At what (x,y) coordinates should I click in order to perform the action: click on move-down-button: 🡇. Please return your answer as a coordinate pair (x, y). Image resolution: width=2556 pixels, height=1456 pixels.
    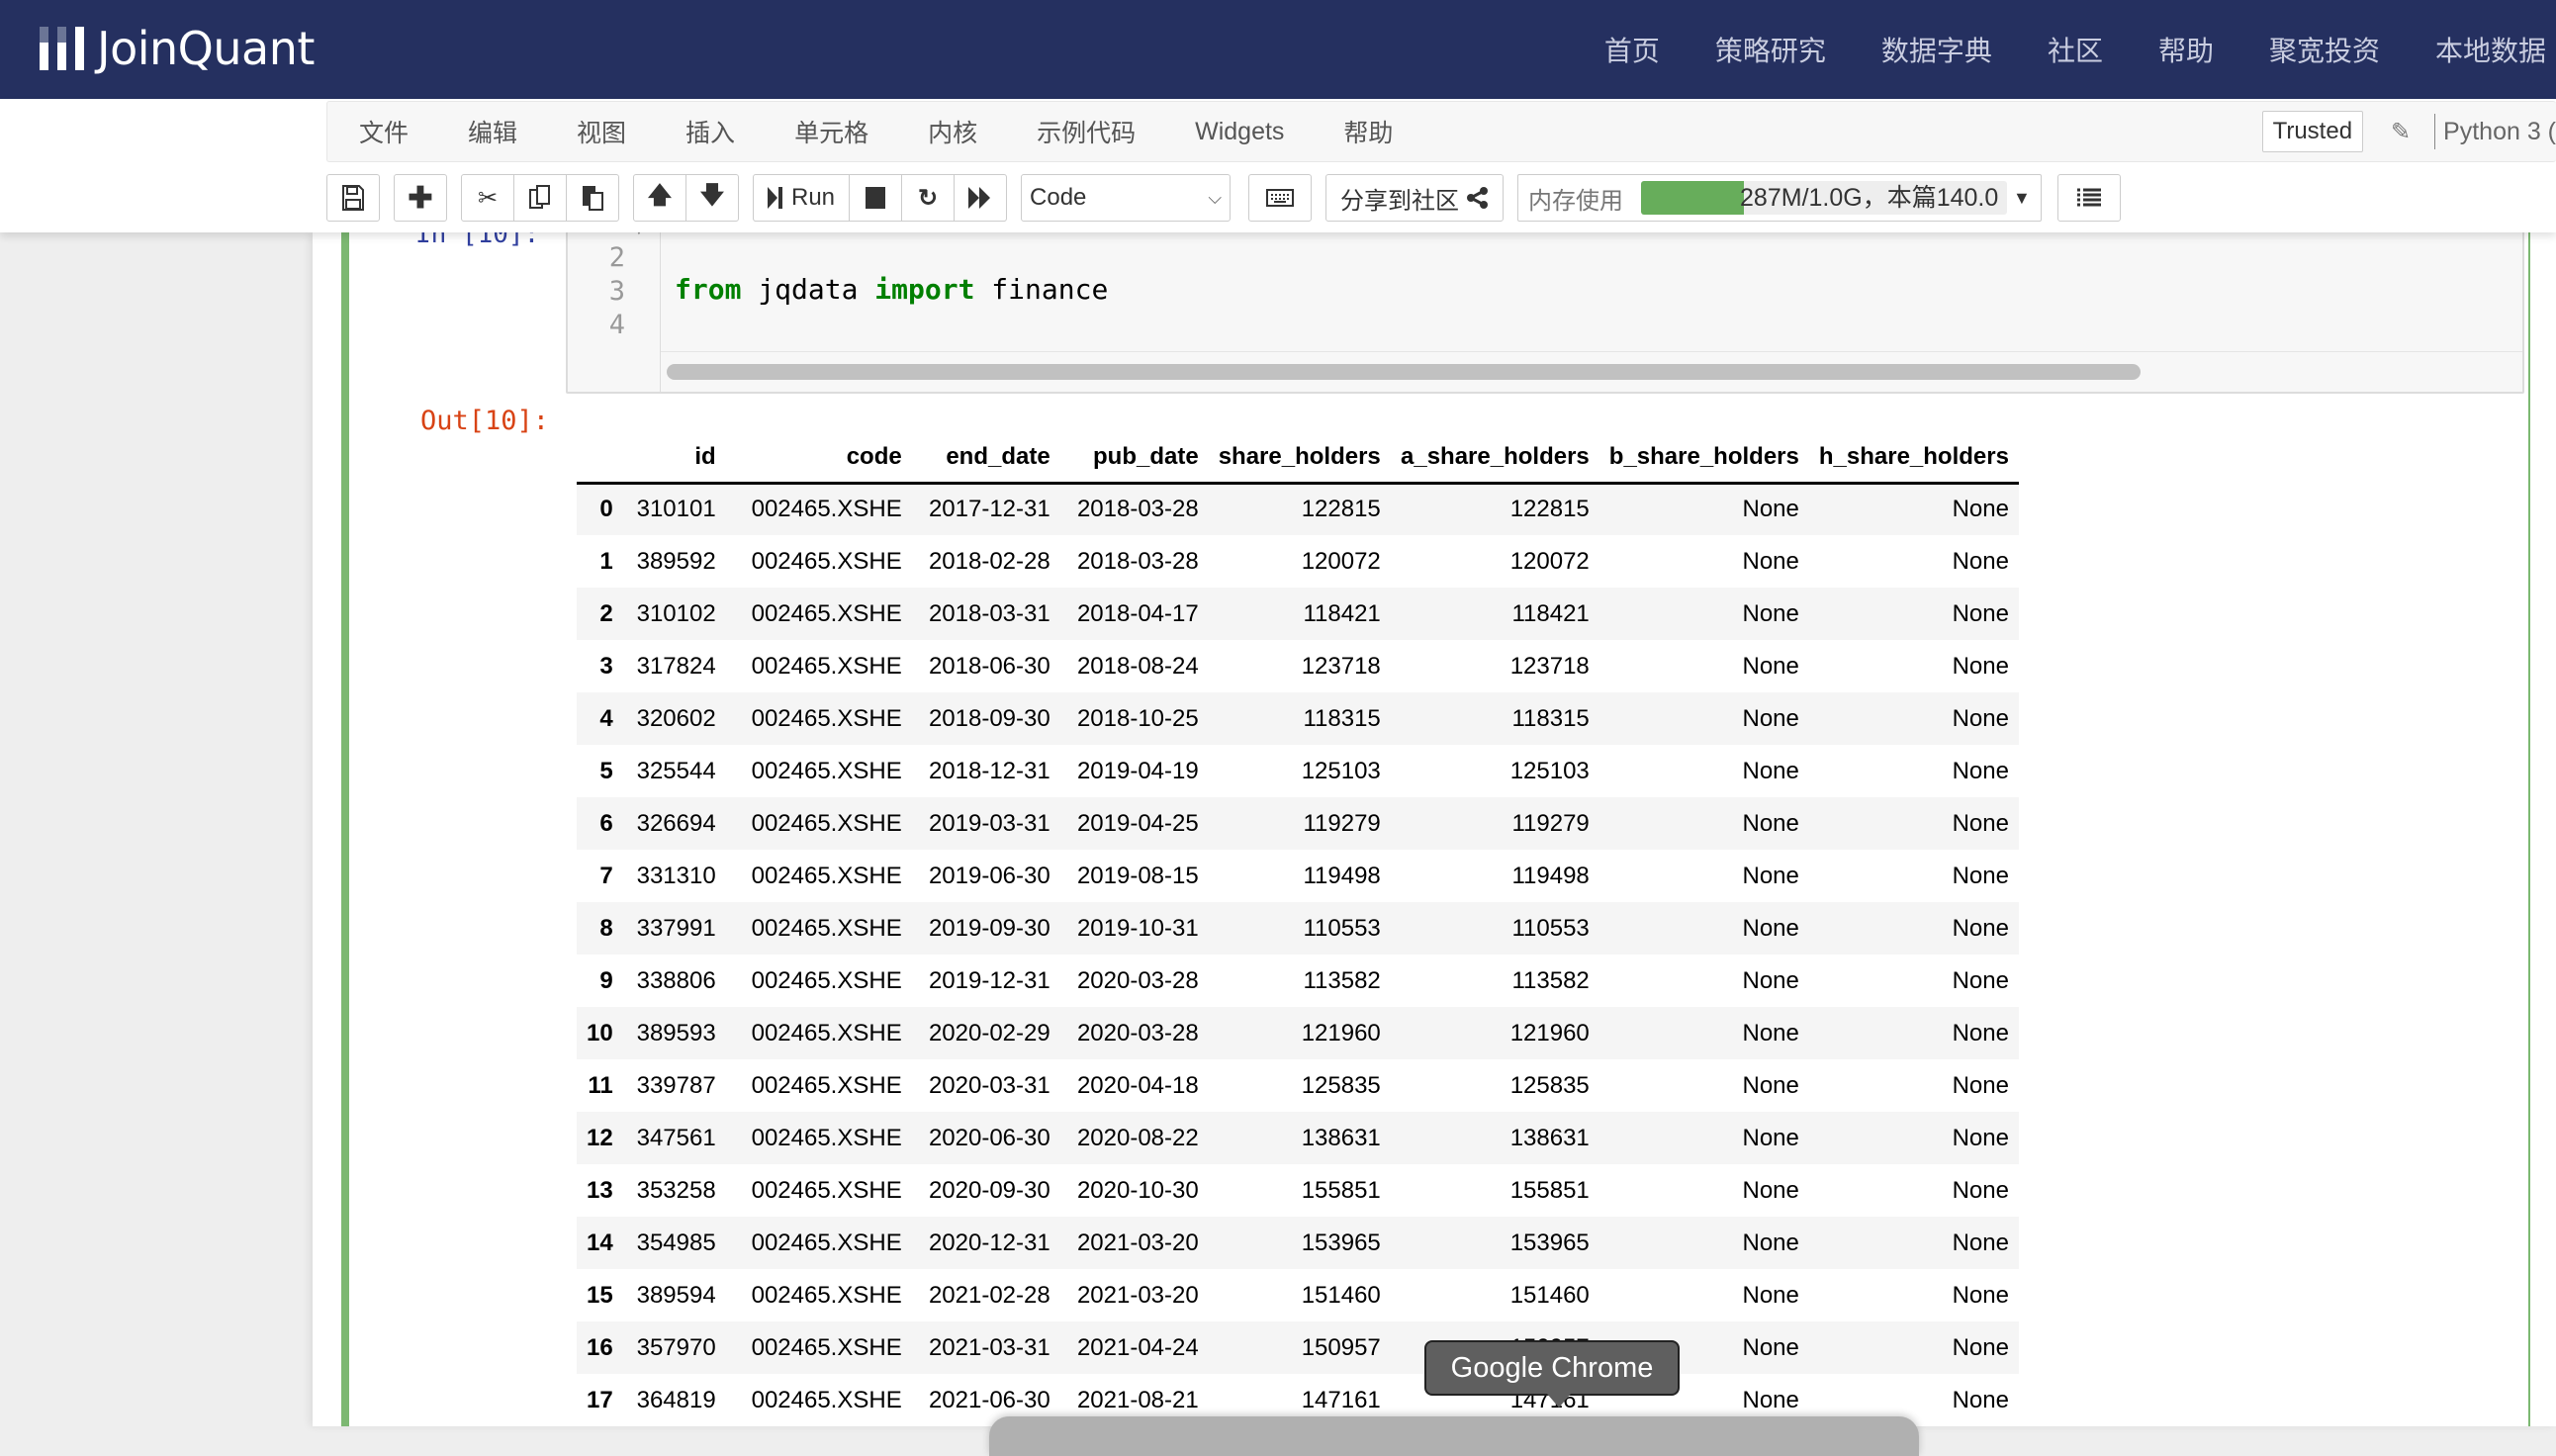
    Looking at the image, I should click on (712, 198).